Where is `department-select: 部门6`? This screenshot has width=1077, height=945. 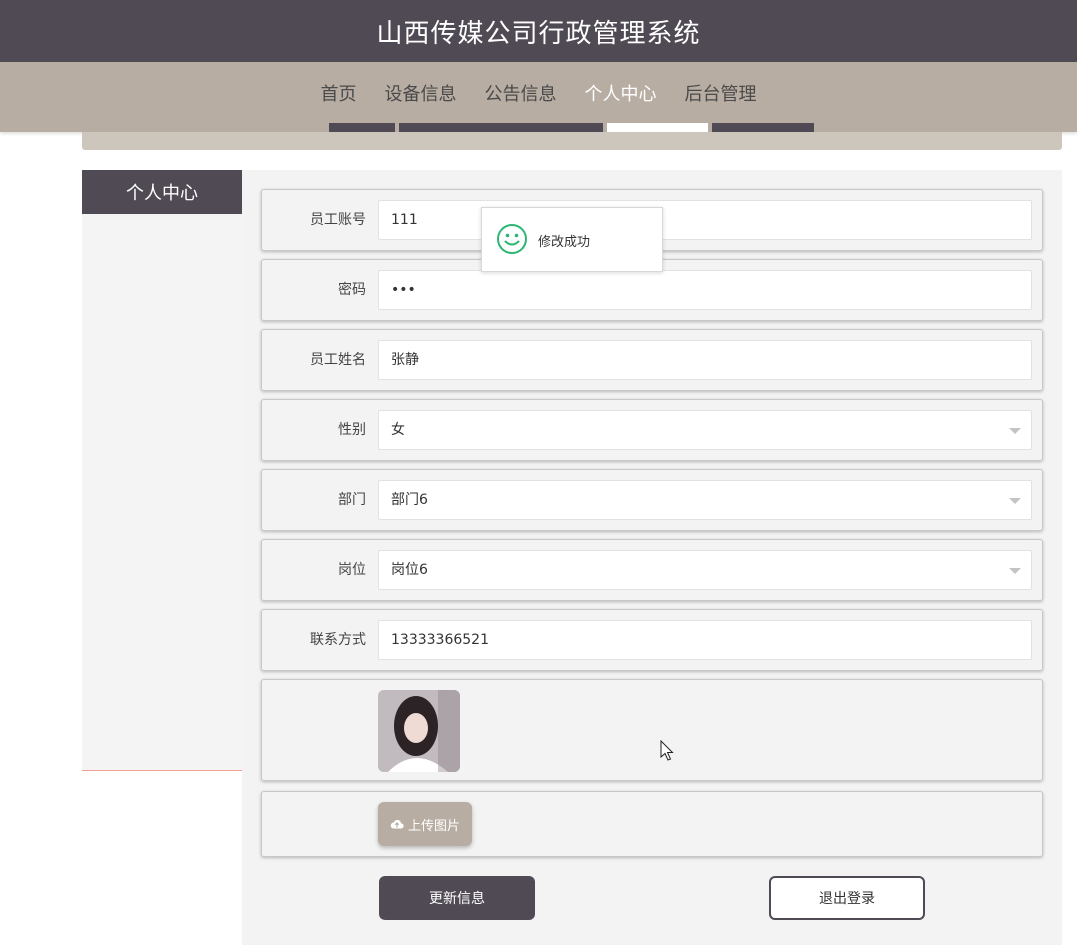
department-select: 部门6 is located at coordinates (705, 500).